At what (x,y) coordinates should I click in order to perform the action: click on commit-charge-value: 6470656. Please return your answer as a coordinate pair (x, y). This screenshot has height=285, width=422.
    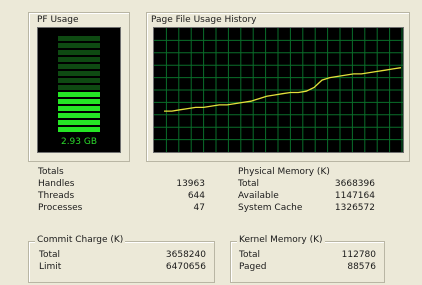
    Looking at the image, I should click on (185, 267).